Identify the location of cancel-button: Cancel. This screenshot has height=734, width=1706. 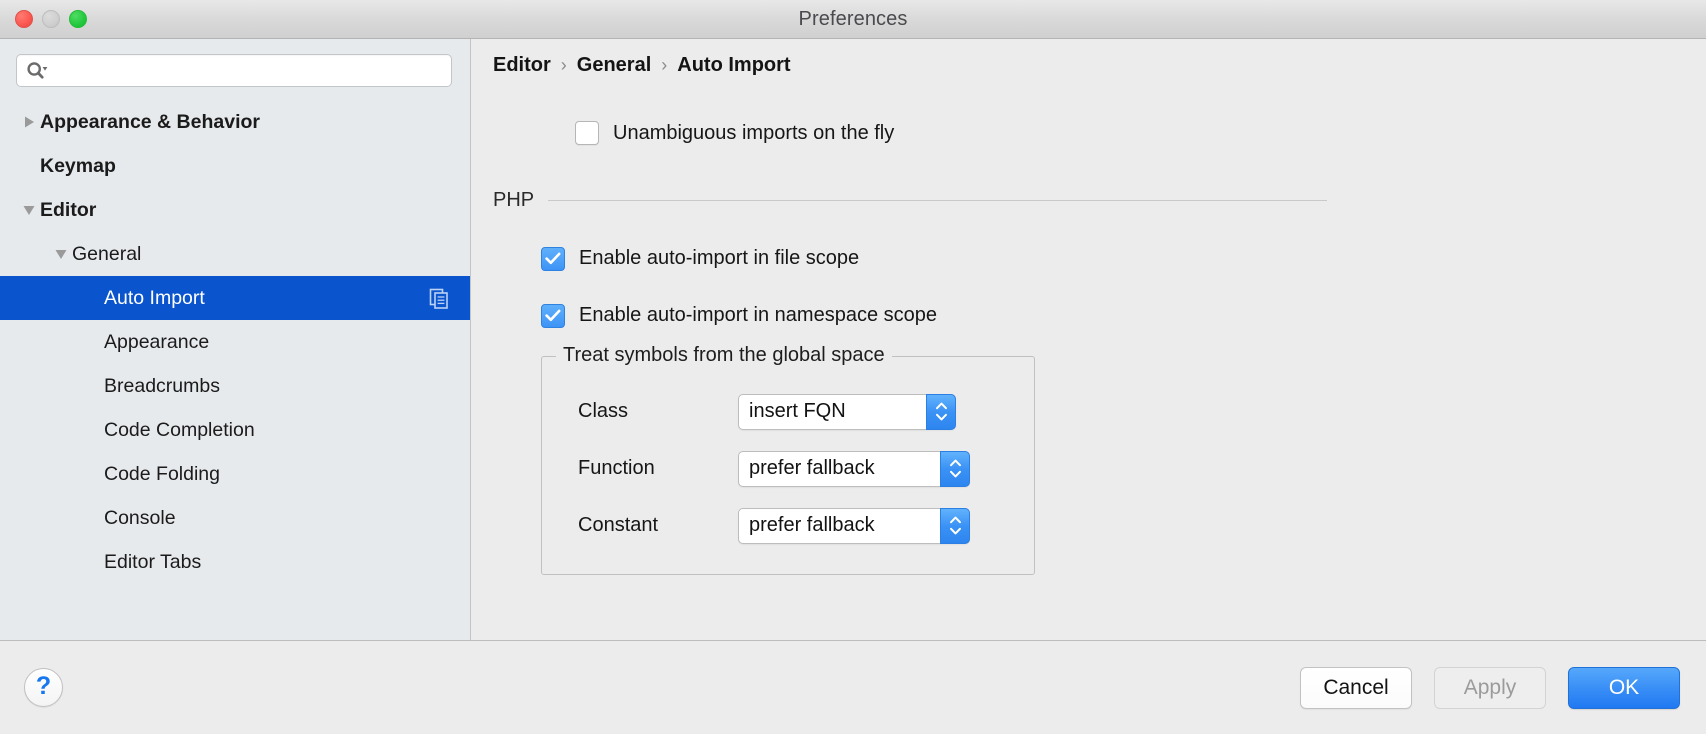
(1356, 687).